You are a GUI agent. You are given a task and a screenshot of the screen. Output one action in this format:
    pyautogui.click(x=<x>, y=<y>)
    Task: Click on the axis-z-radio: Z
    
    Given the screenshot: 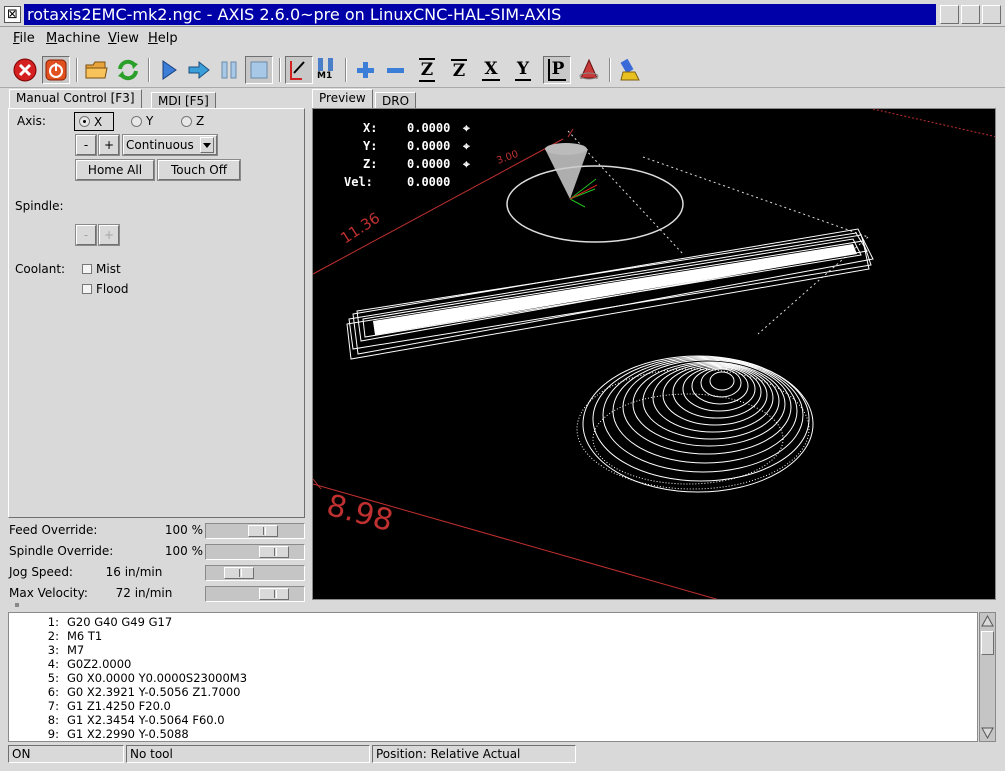 What is the action you would take?
    pyautogui.click(x=192, y=121)
    